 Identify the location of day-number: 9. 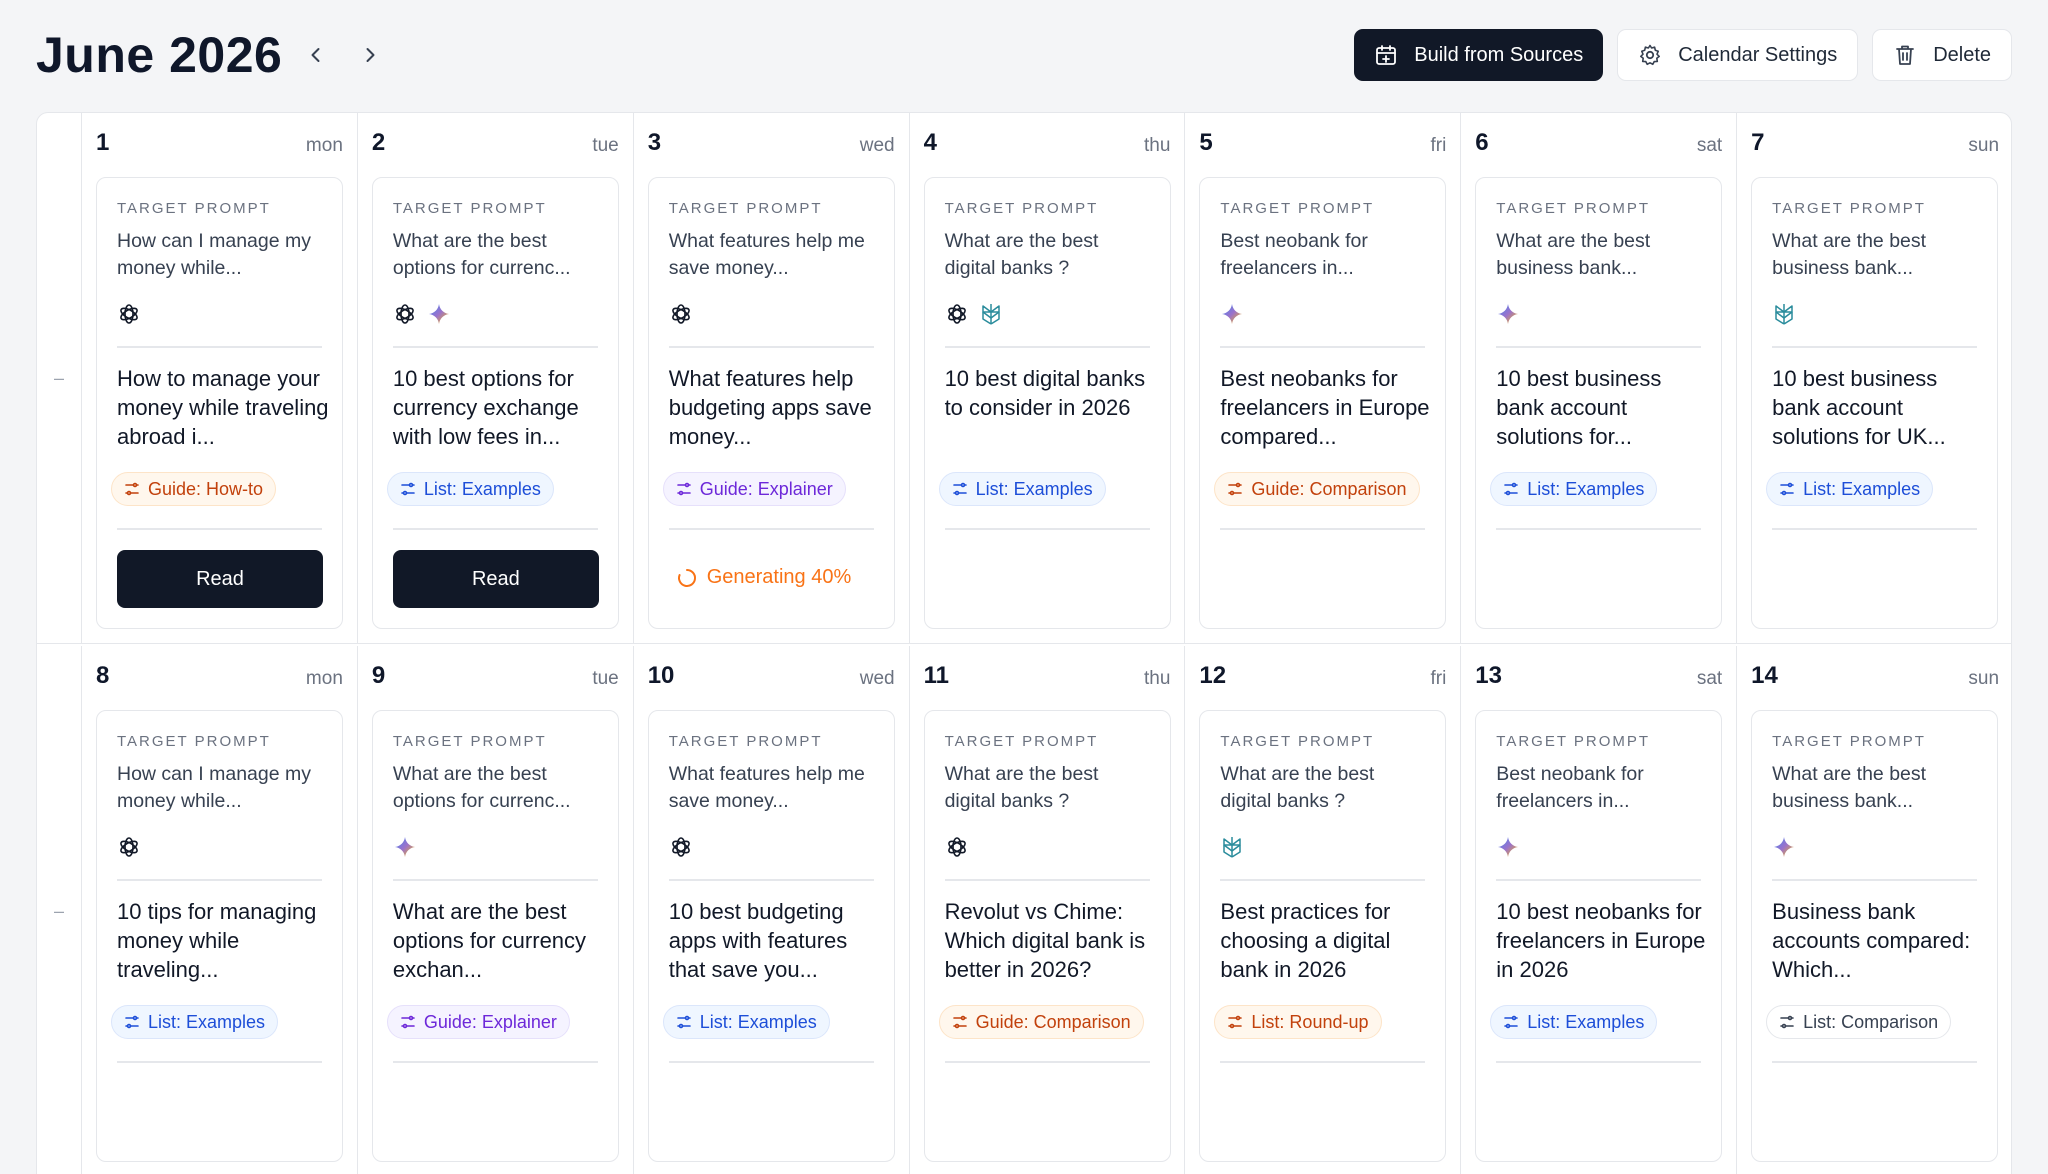
(378, 675).